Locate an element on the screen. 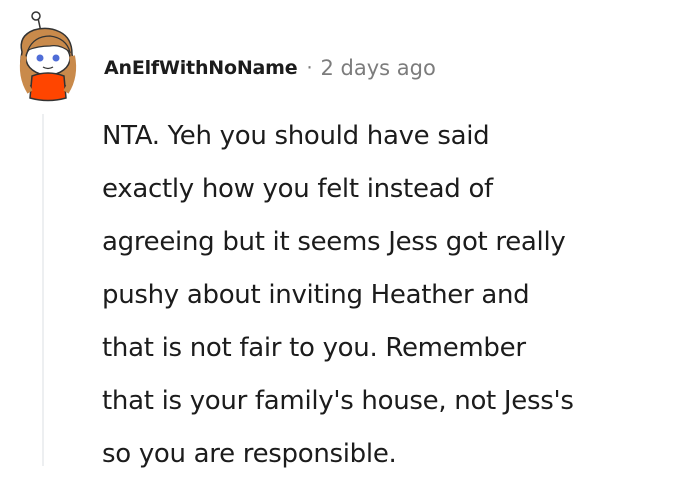  avatar is located at coordinates (49, 56).